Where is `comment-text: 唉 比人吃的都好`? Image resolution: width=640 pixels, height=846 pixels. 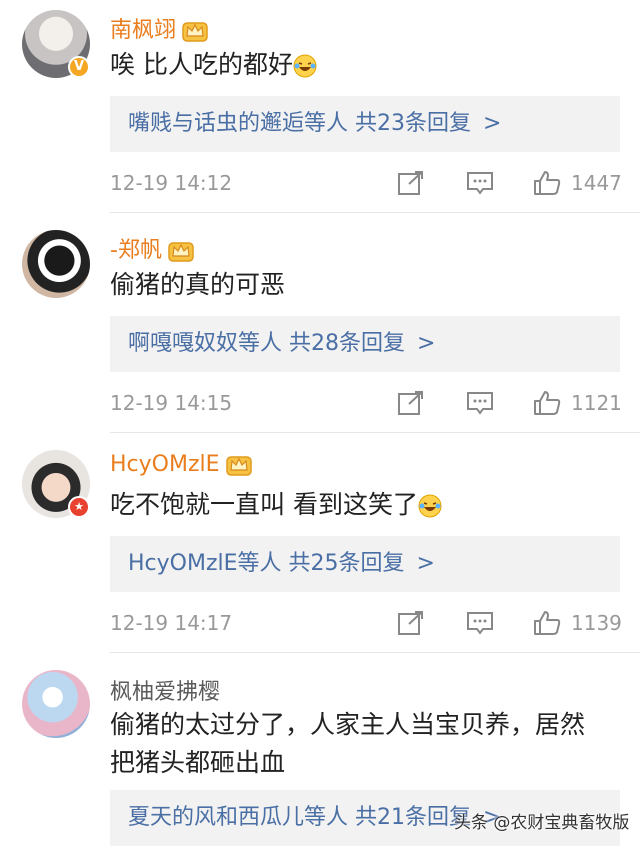 comment-text: 唉 比人吃的都好 is located at coordinates (370, 65).